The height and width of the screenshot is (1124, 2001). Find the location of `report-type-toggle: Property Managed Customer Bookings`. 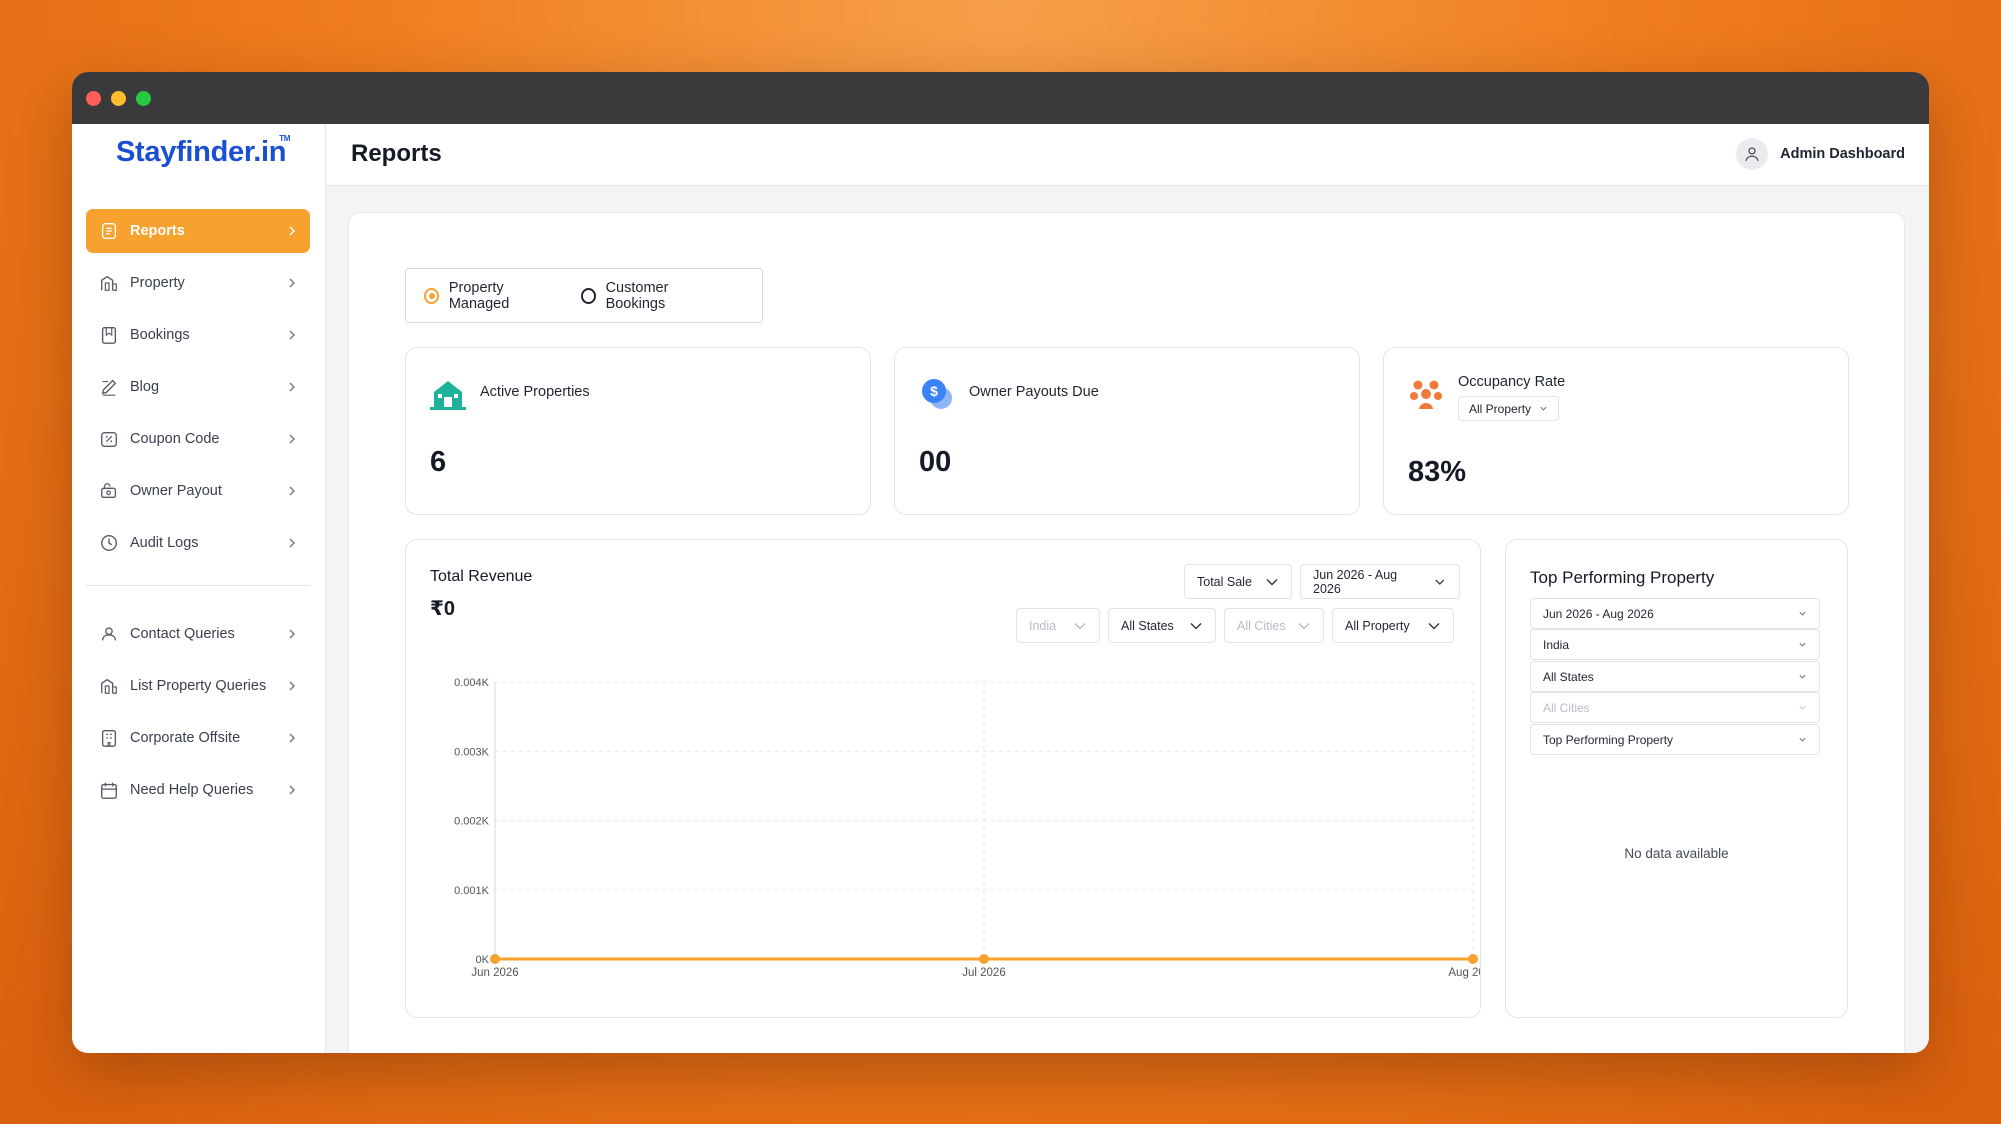

report-type-toggle: Property Managed Customer Bookings is located at coordinates (584, 295).